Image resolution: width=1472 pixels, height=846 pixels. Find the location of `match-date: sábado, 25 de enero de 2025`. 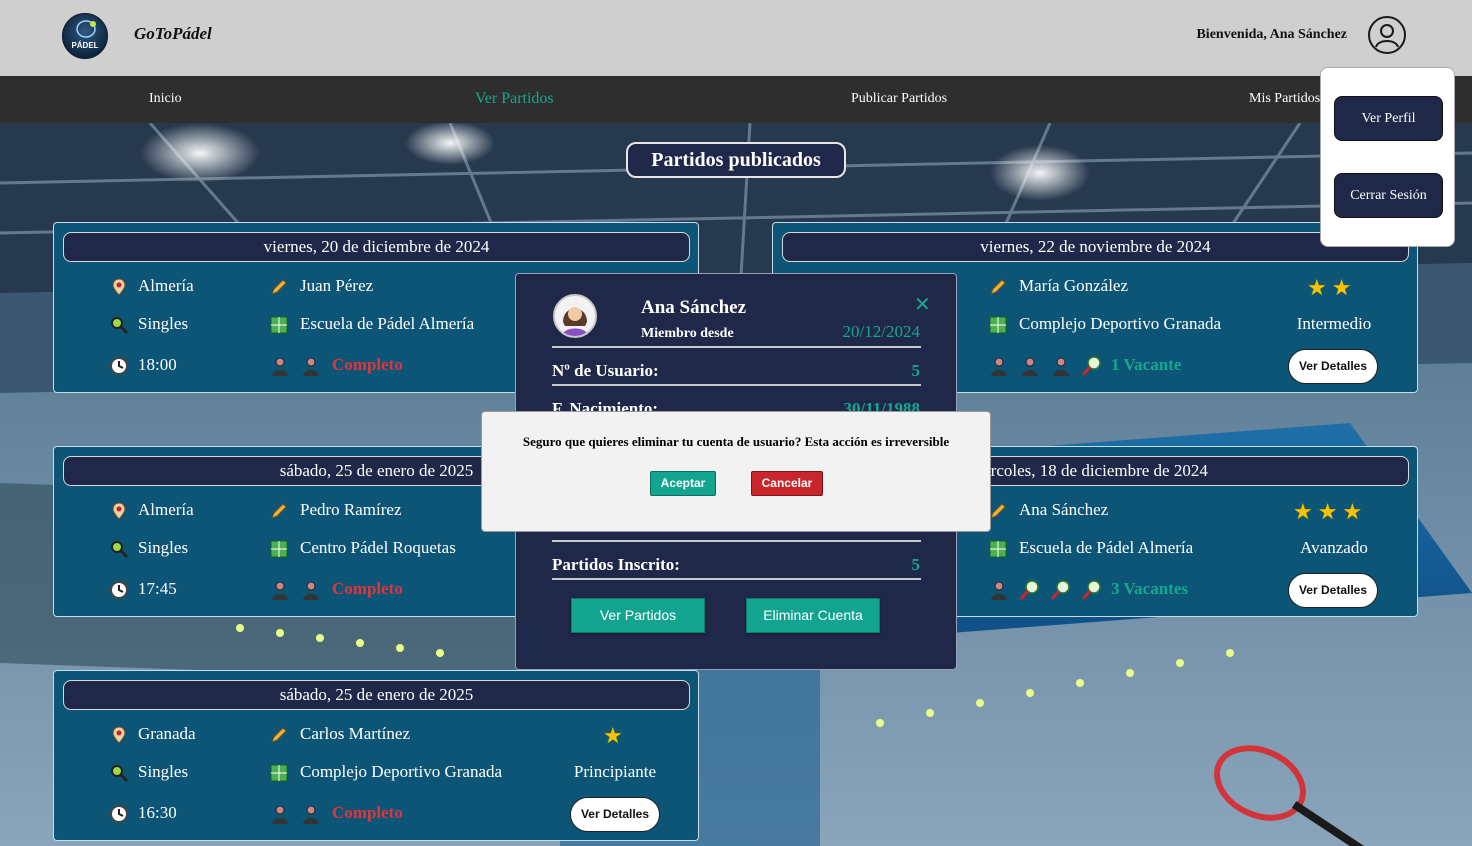

match-date: sábado, 25 de enero de 2025 is located at coordinates (376, 695).